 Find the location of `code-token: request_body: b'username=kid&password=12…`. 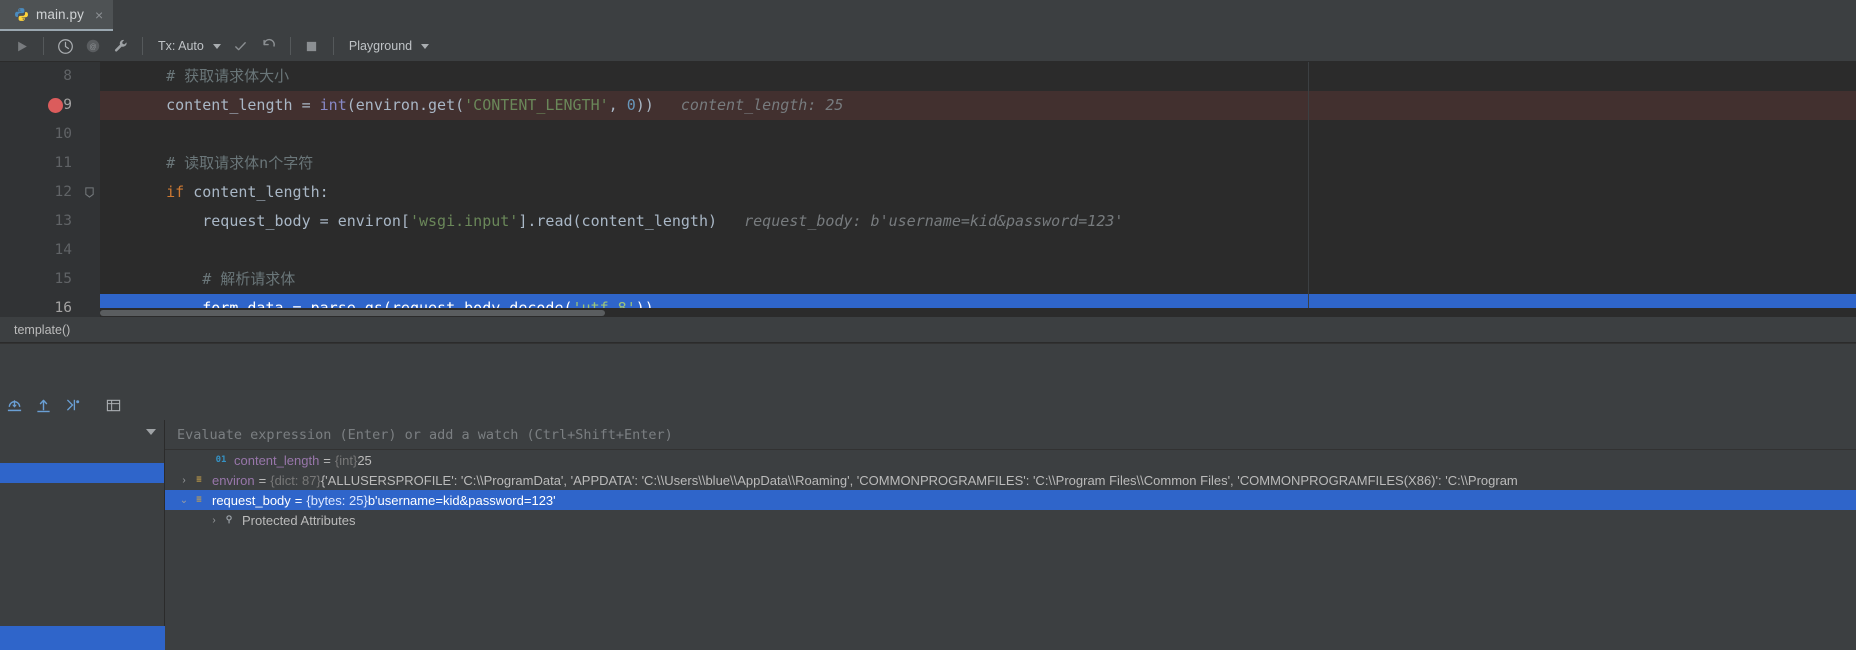

code-token: request_body: b'username=kid&password=12… is located at coordinates (920, 221).